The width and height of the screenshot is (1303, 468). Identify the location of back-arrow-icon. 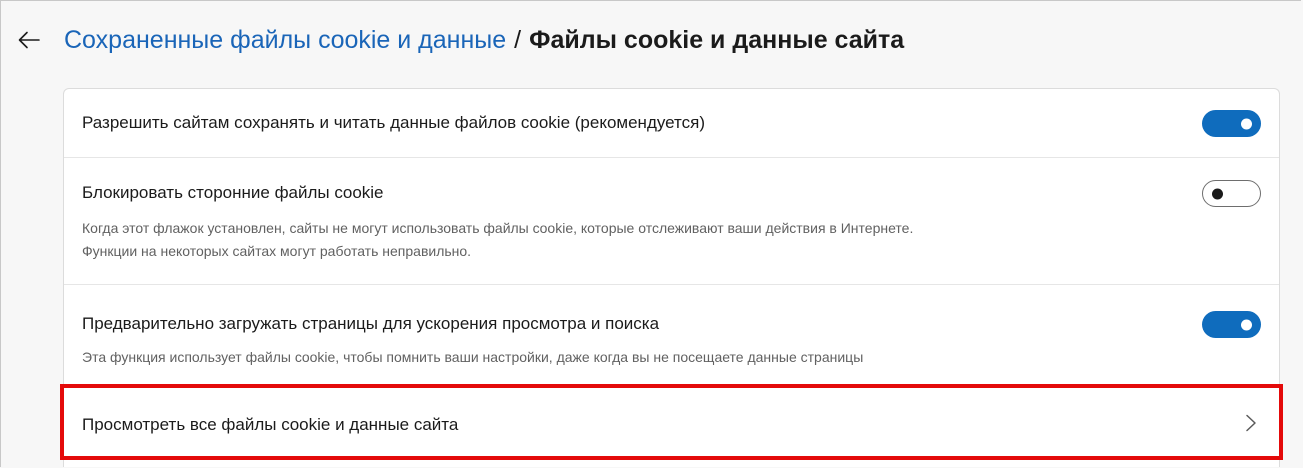
(29, 40).